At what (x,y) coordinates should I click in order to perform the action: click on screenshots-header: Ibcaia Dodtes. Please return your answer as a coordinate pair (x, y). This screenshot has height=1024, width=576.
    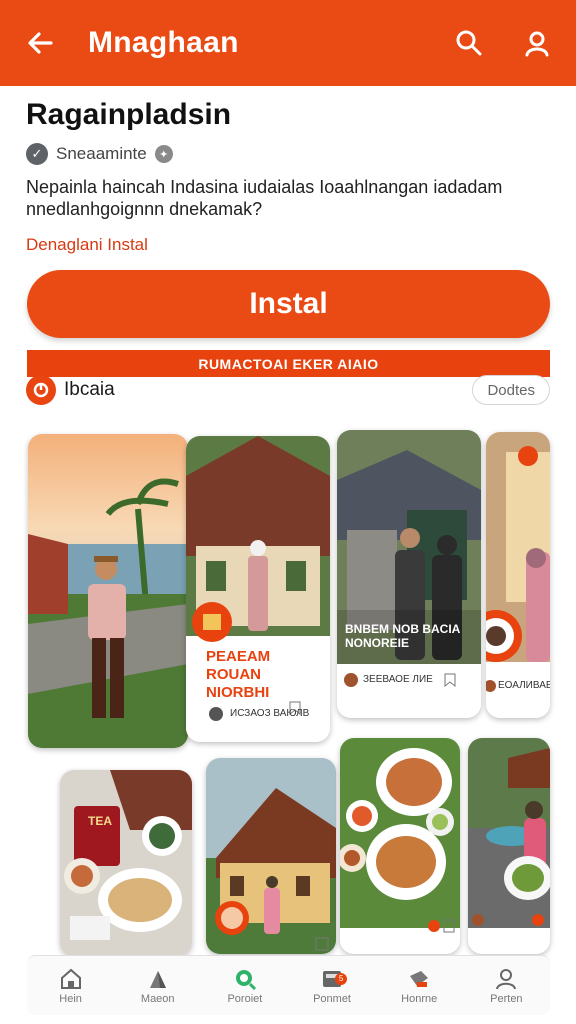
    Looking at the image, I should click on (288, 390).